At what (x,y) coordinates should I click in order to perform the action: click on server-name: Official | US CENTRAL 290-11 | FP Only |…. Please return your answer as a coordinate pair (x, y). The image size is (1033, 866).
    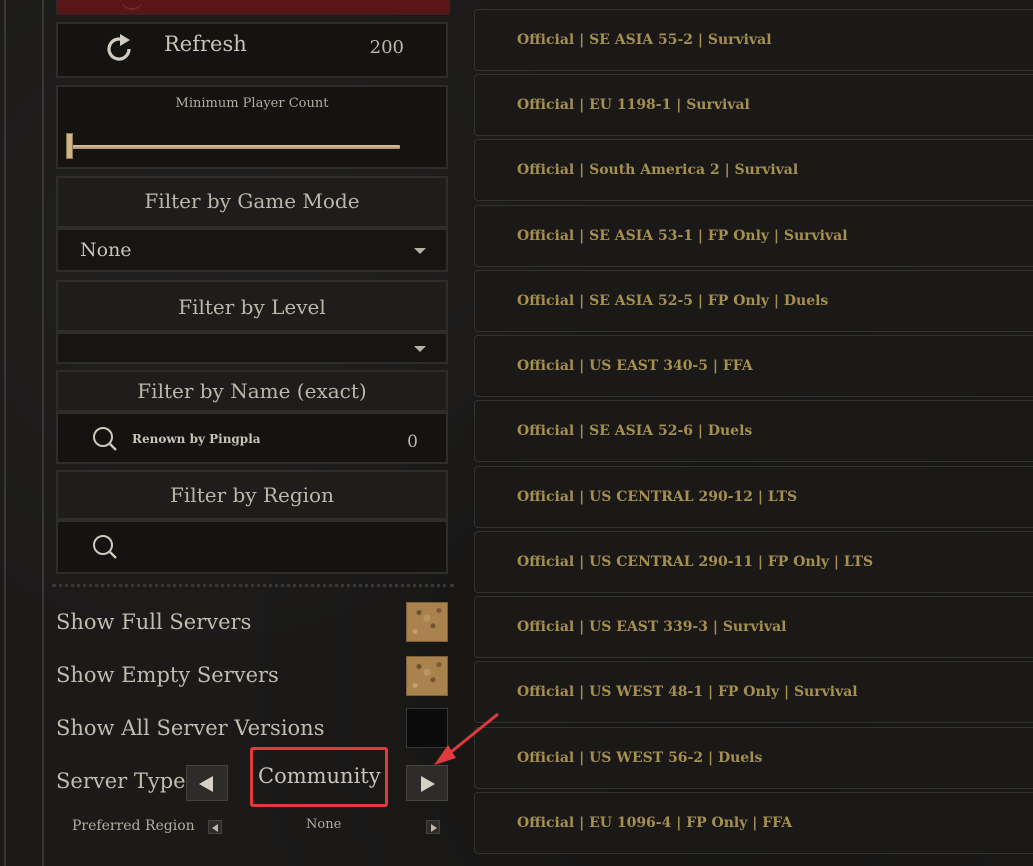
    Looking at the image, I should click on (695, 562).